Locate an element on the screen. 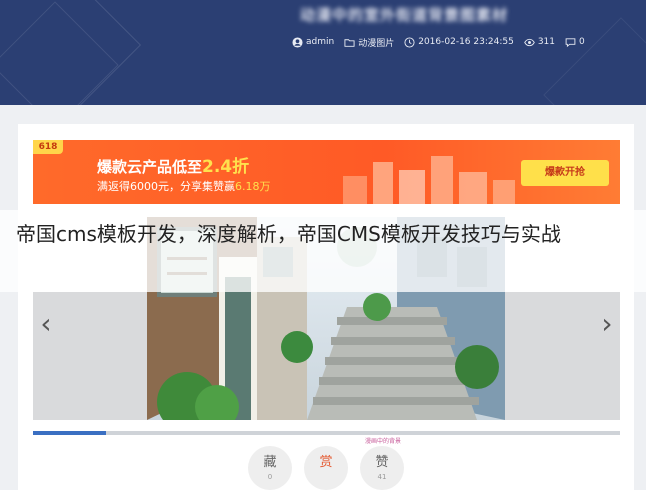 This screenshot has width=646, height=490. meta-views: 311 is located at coordinates (539, 42).